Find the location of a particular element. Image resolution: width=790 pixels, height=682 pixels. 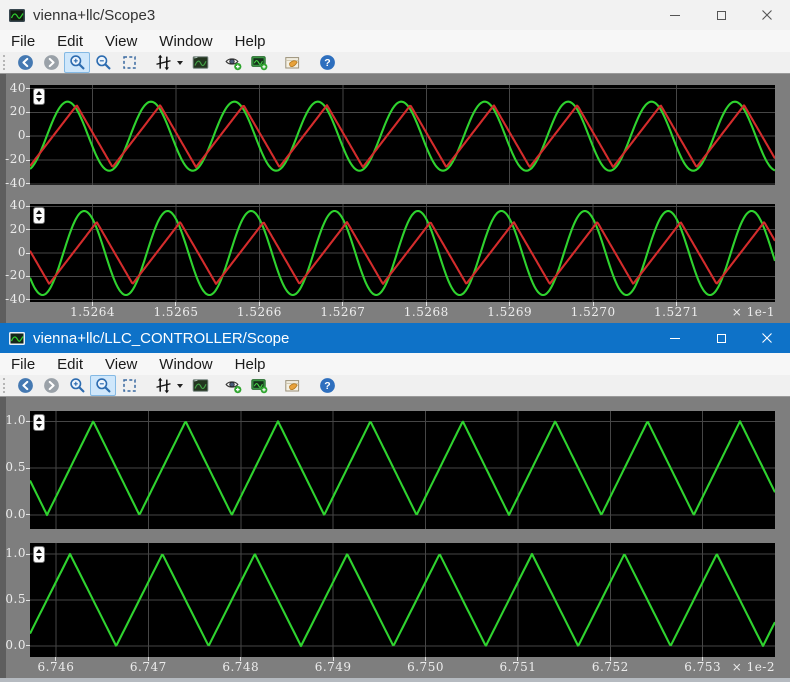

close-icon is located at coordinates (767, 338).